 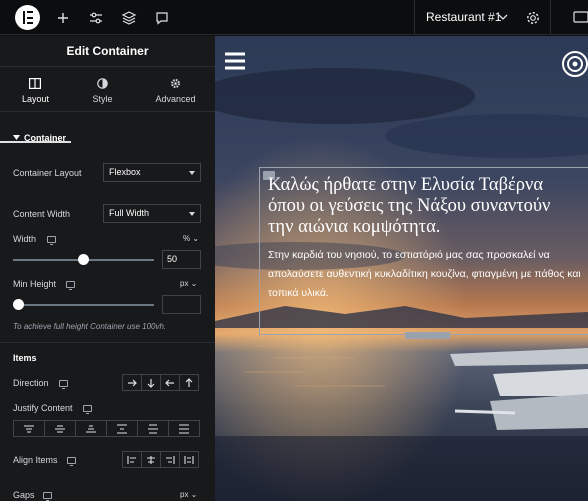 I want to click on direction-column-reverse-button, so click(x=189, y=382).